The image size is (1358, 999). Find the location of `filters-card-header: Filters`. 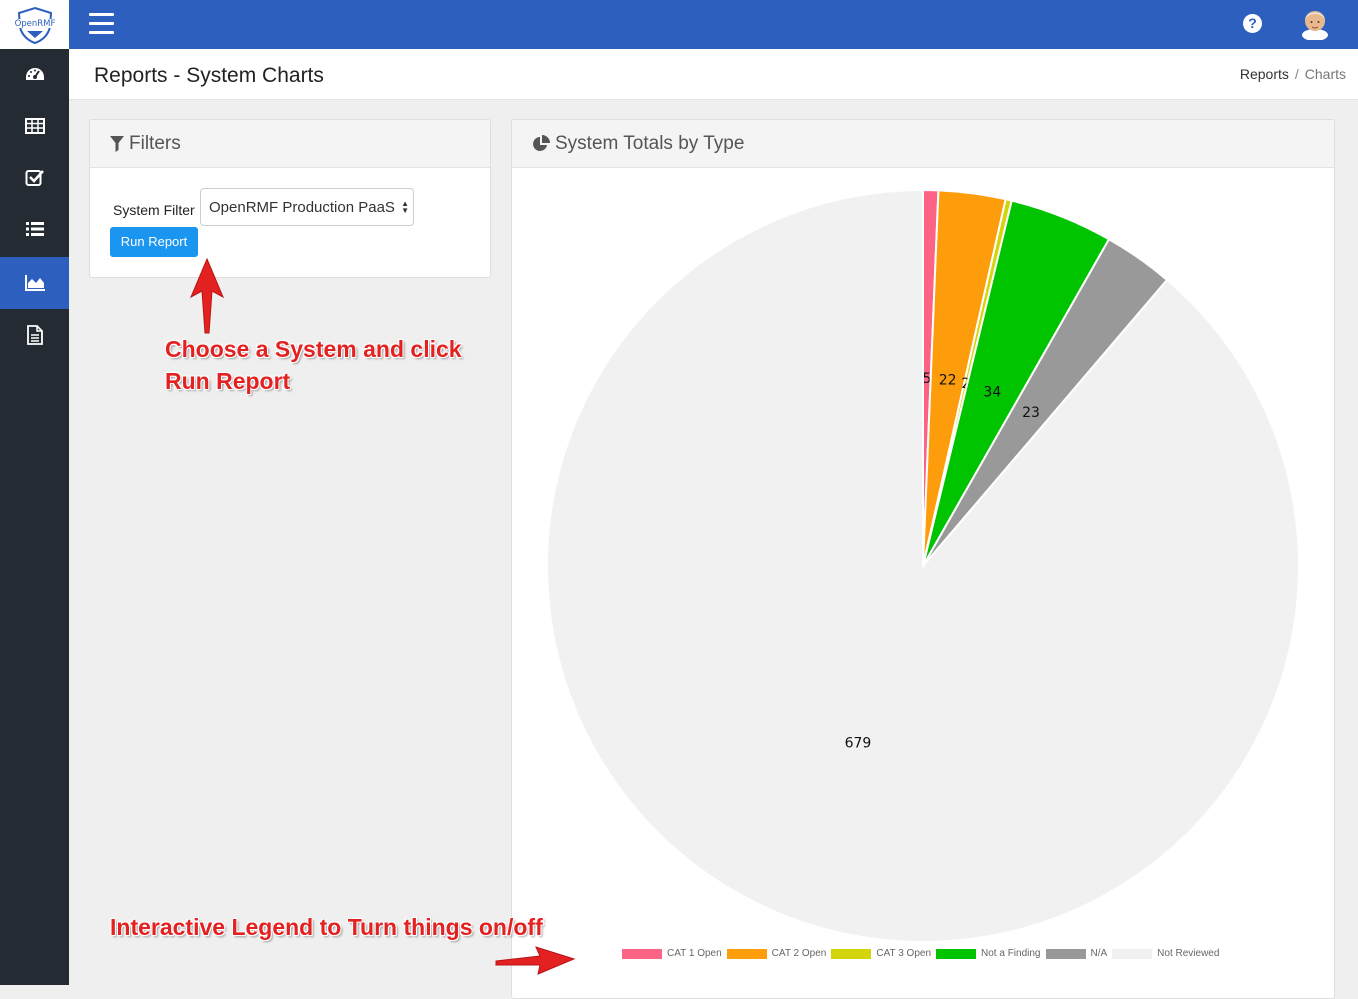

filters-card-header: Filters is located at coordinates (290, 144).